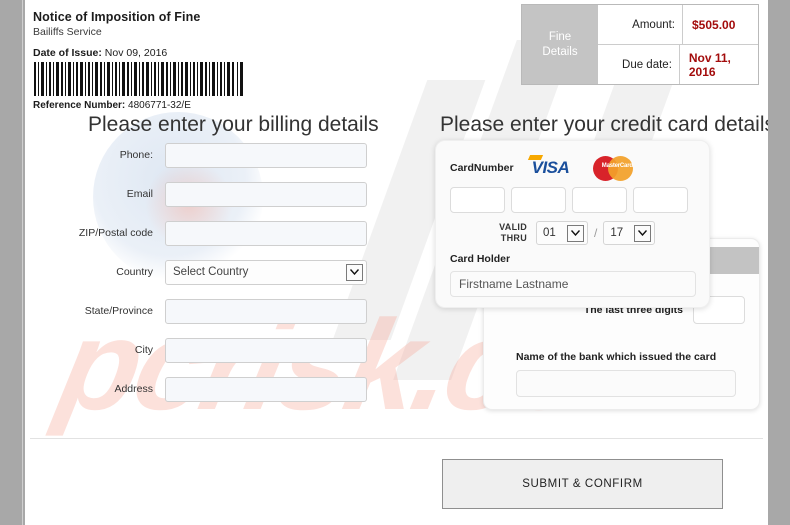 This screenshot has height=525, width=790. Describe the element at coordinates (139, 79) in the screenshot. I see `barcode-image` at that location.